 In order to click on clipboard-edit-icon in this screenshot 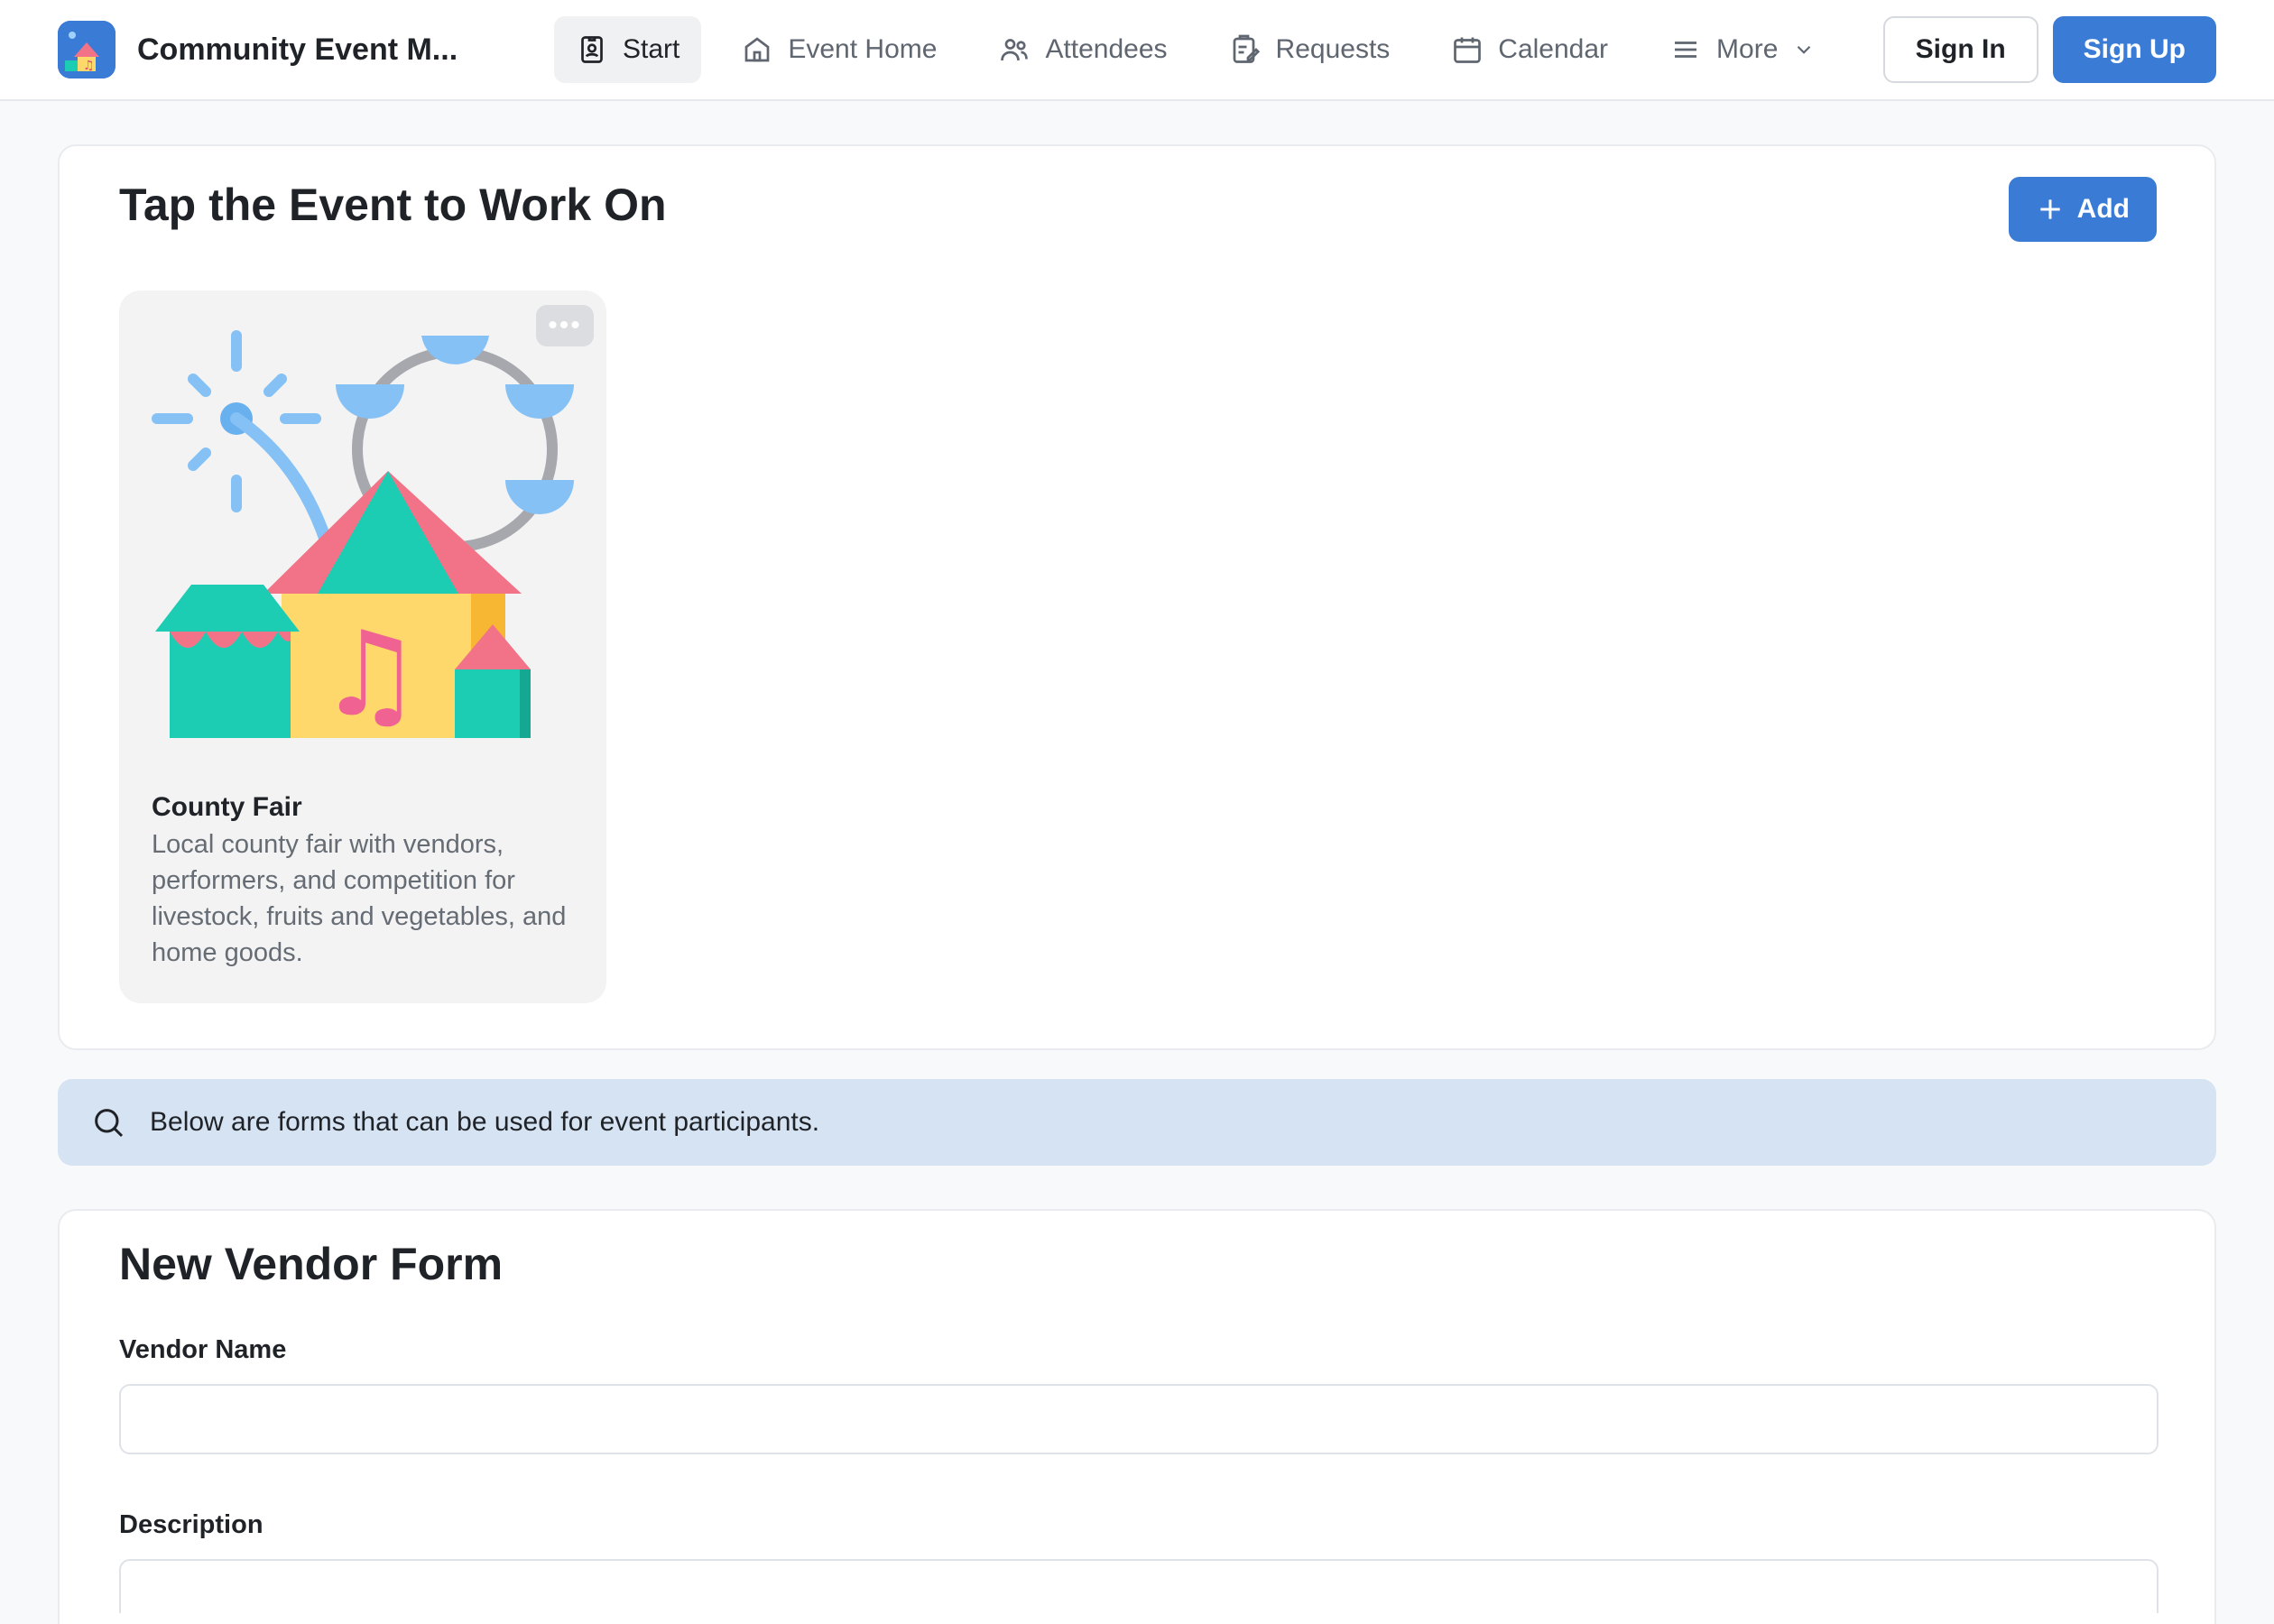, I will do `click(1247, 49)`.